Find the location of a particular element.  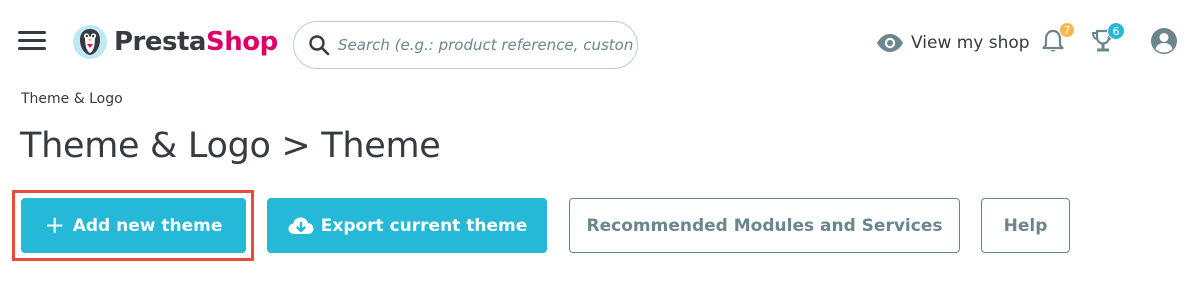

help-button: Help is located at coordinates (1025, 225).